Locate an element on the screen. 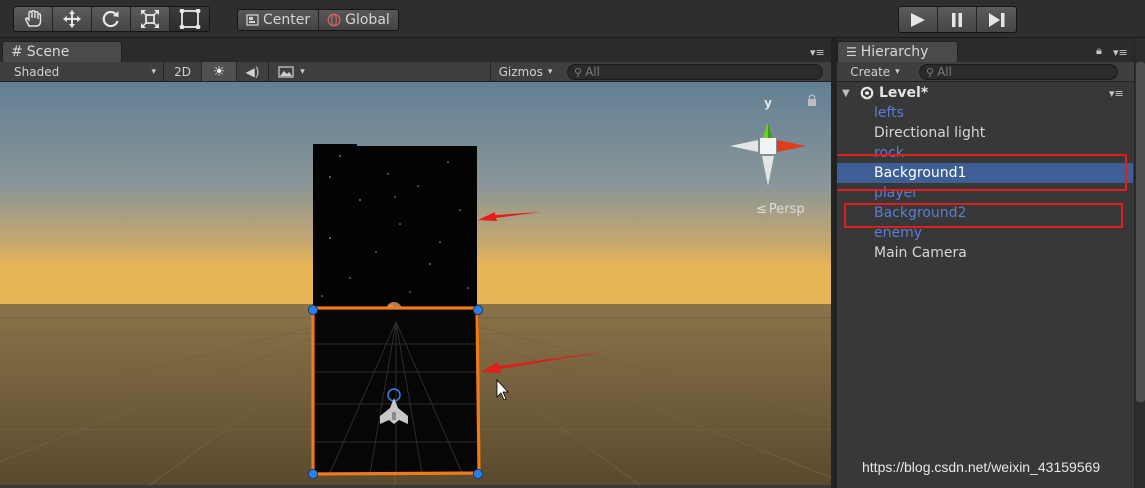 The width and height of the screenshot is (1145, 488). pivot-center-label: Center is located at coordinates (287, 20).